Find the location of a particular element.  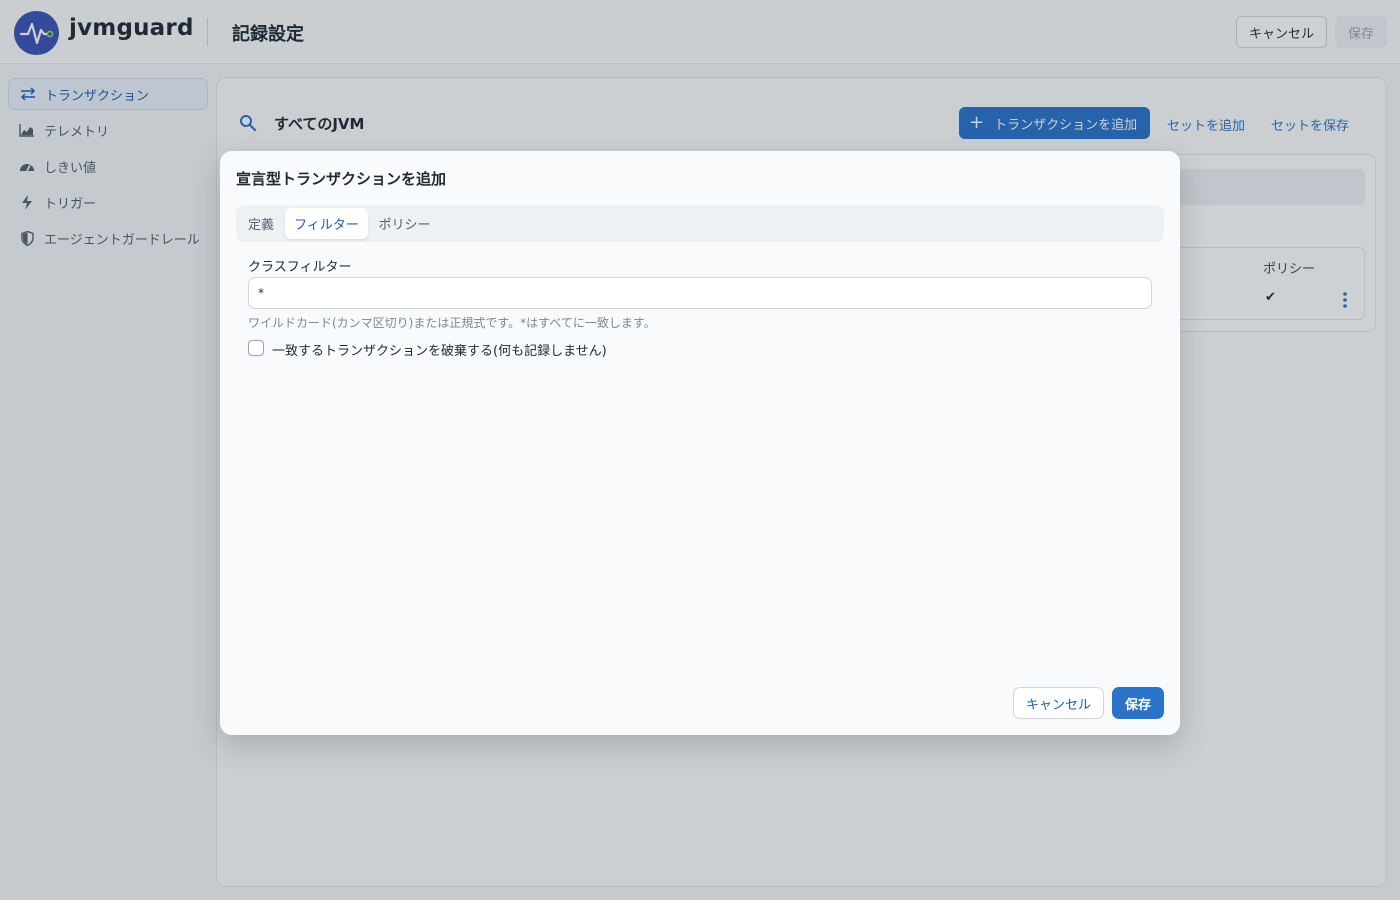

discard-checkbox is located at coordinates (256, 348).